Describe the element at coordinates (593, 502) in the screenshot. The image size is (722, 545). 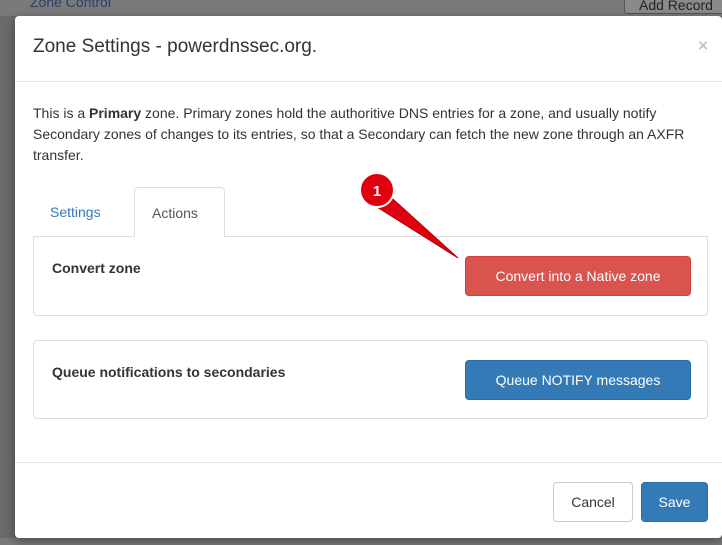
I see `cancel-button: Cancel` at that location.